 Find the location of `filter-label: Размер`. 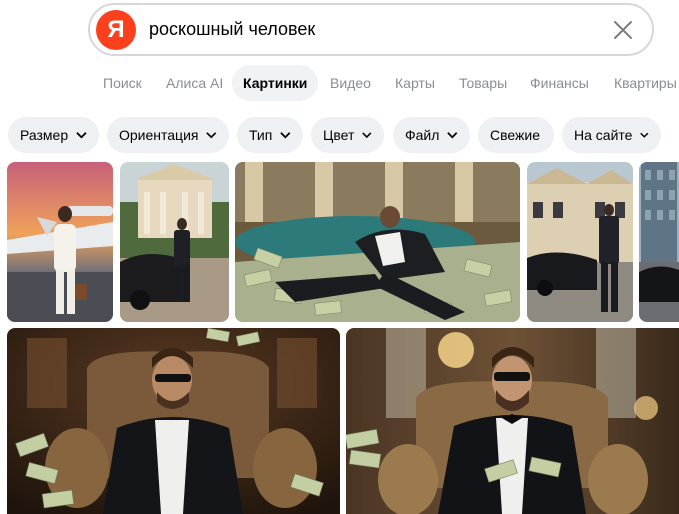

filter-label: Размер is located at coordinates (44, 135).